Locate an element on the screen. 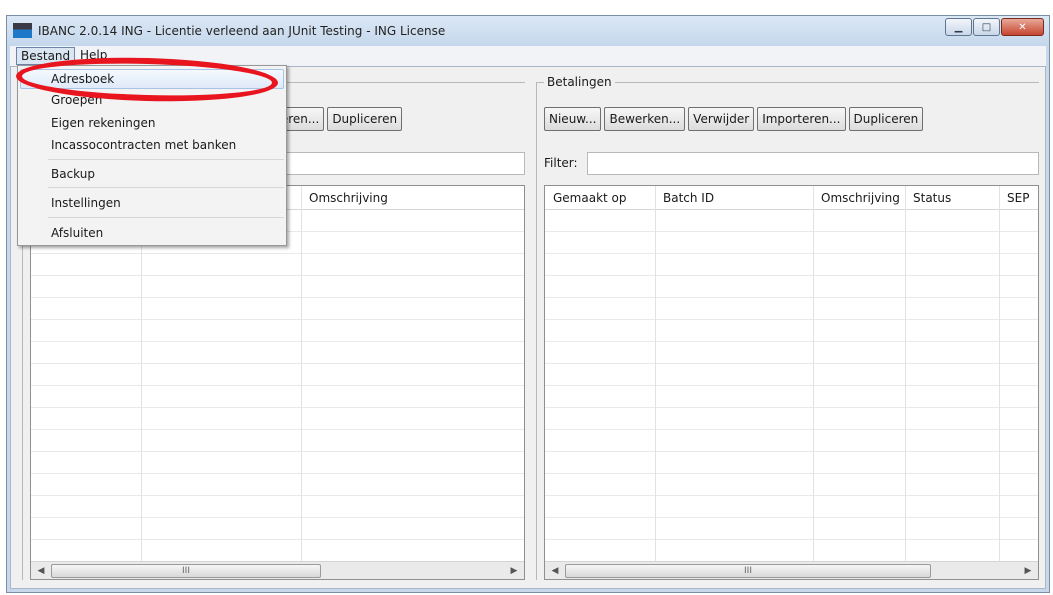 This screenshot has height=595, width=1053. menu-item-afsluiten: Afsluiten is located at coordinates (152, 233).